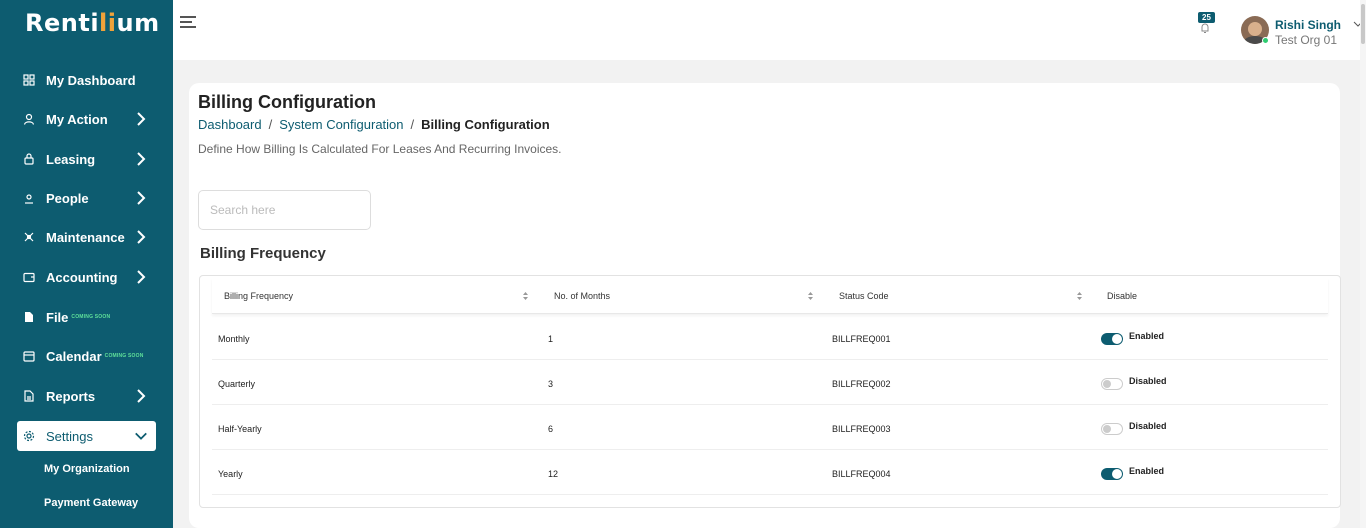 This screenshot has width=1366, height=528. I want to click on cell-no-of-months: 1, so click(551, 339).